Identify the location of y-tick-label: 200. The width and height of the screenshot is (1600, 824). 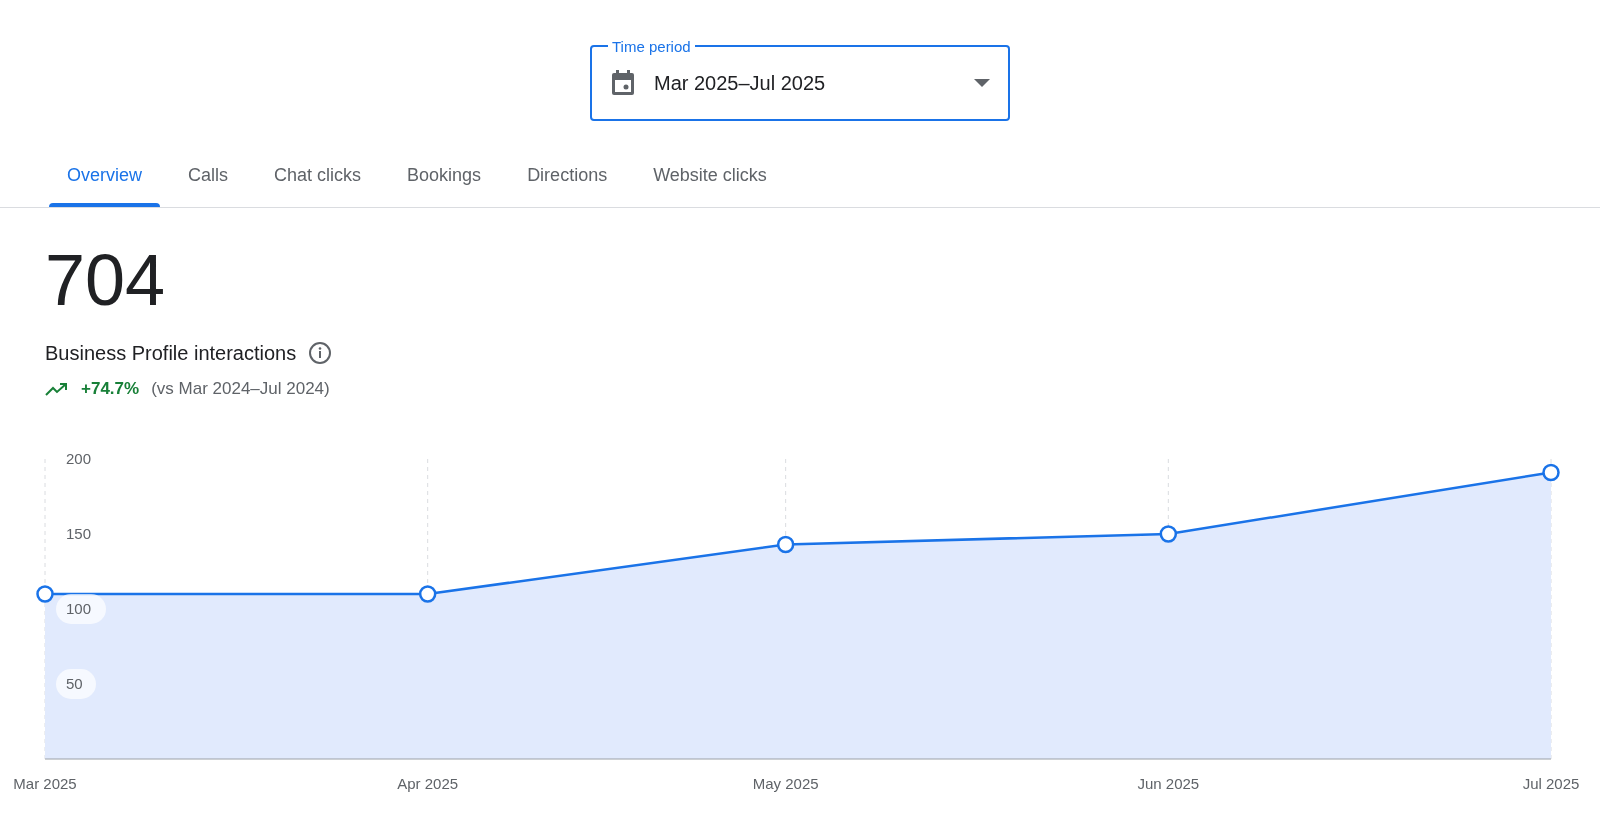
(79, 458).